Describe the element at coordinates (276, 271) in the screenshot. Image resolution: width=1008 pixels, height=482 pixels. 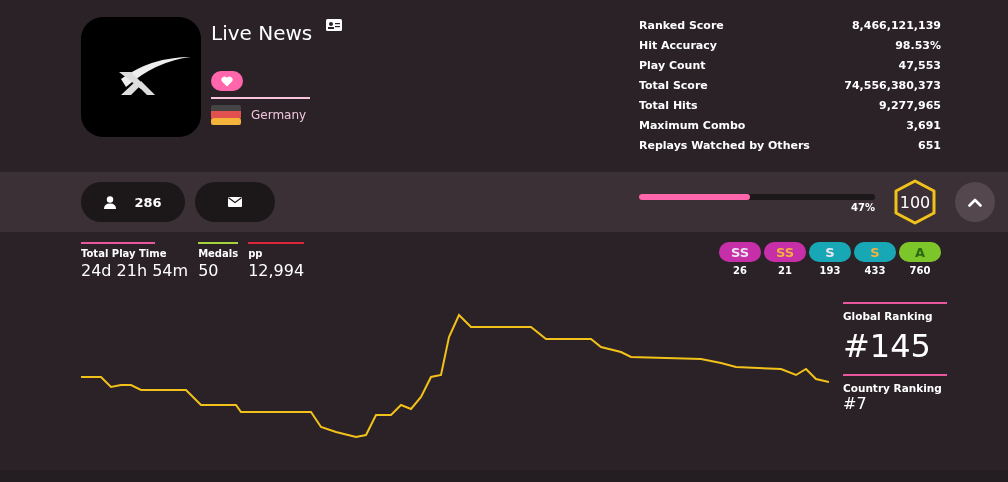
I see `summary-value: 12,994` at that location.